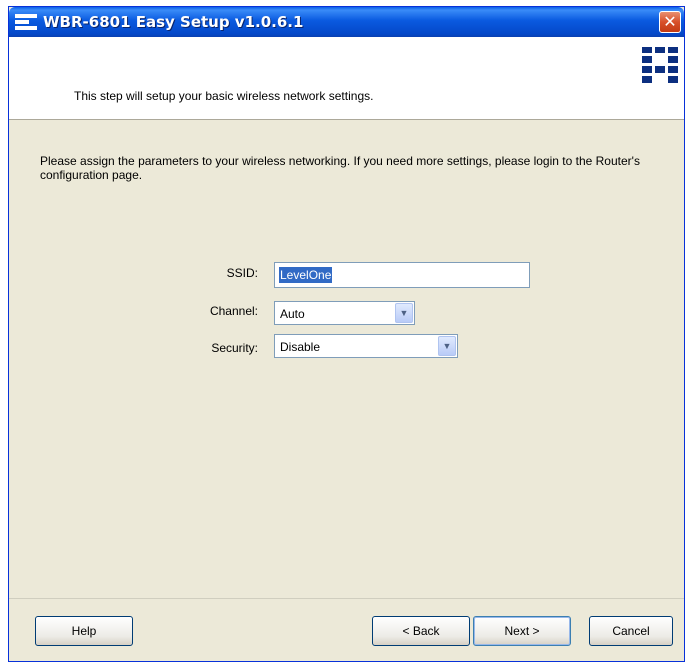  Describe the element at coordinates (300, 347) in the screenshot. I see `security-value: Disable` at that location.